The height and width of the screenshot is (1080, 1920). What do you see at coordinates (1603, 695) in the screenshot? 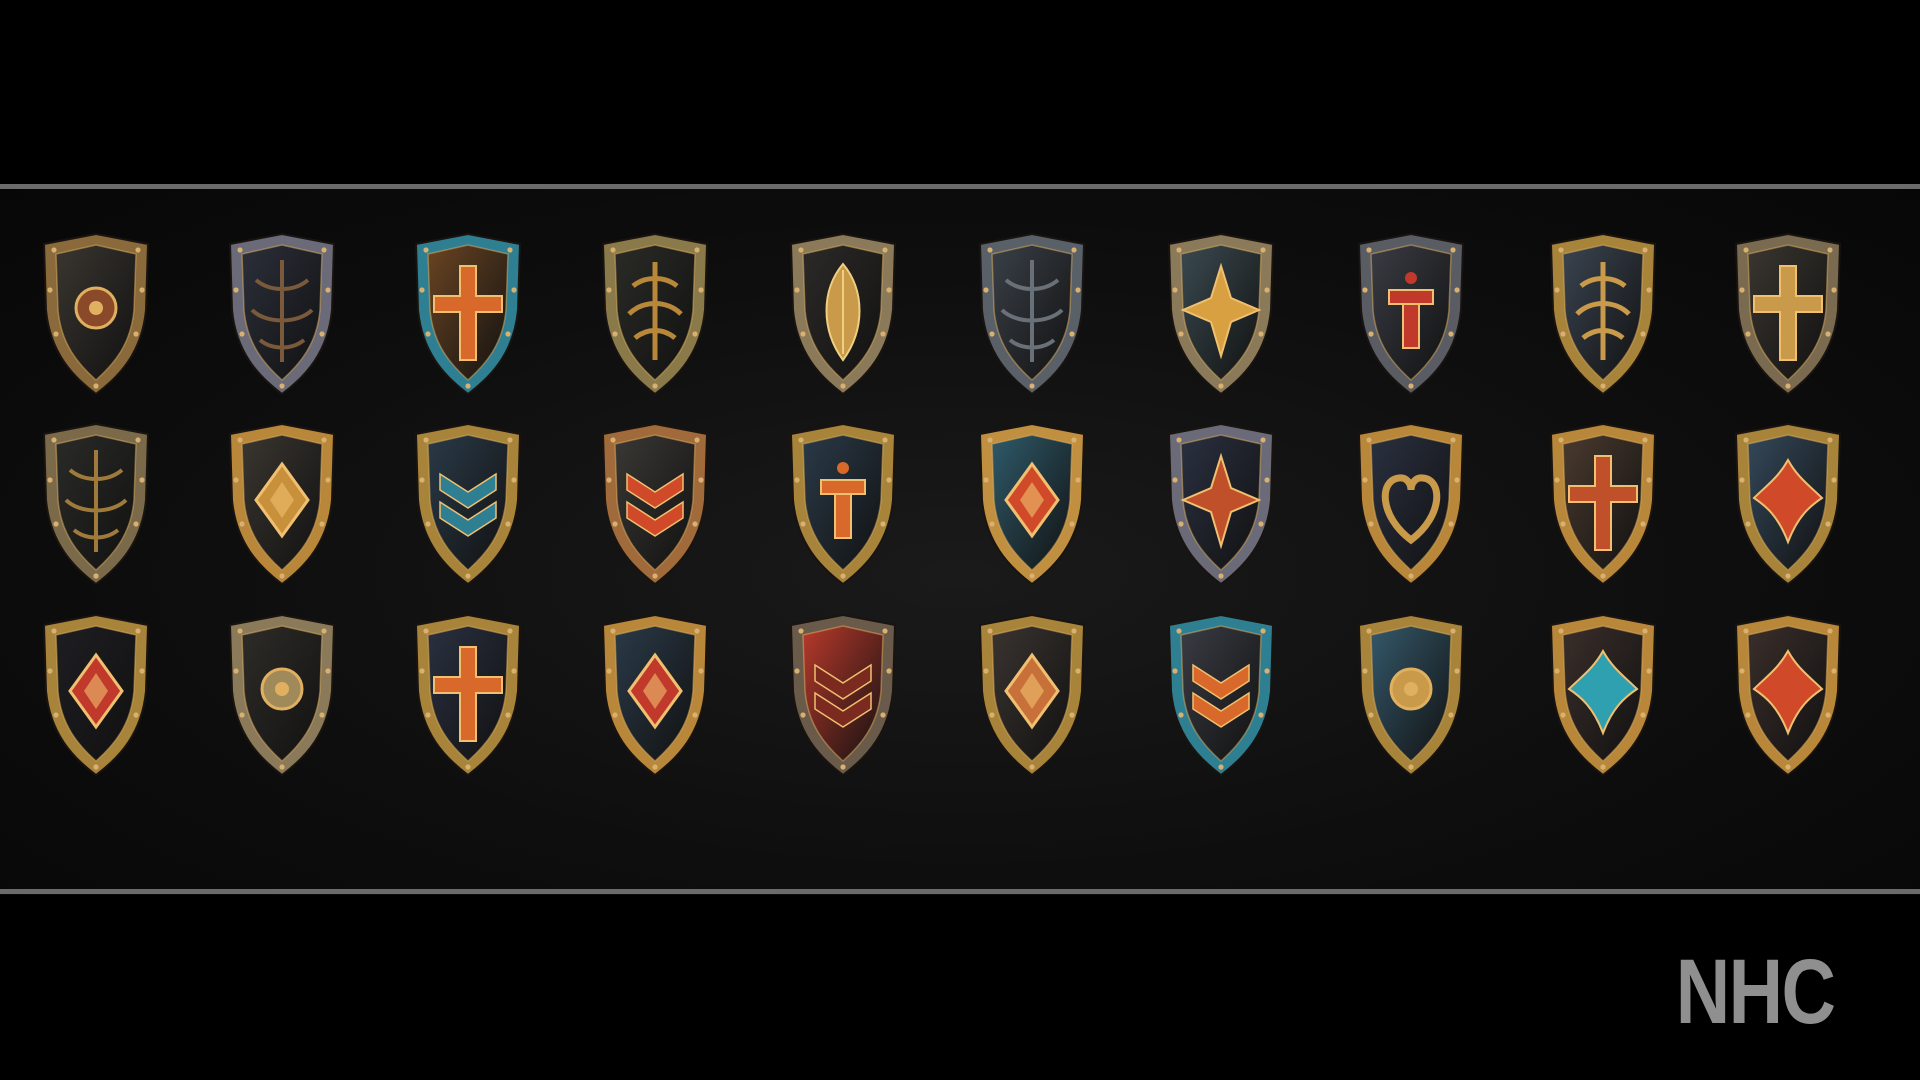
I see `shield-teal-quatrefoil-icon` at bounding box center [1603, 695].